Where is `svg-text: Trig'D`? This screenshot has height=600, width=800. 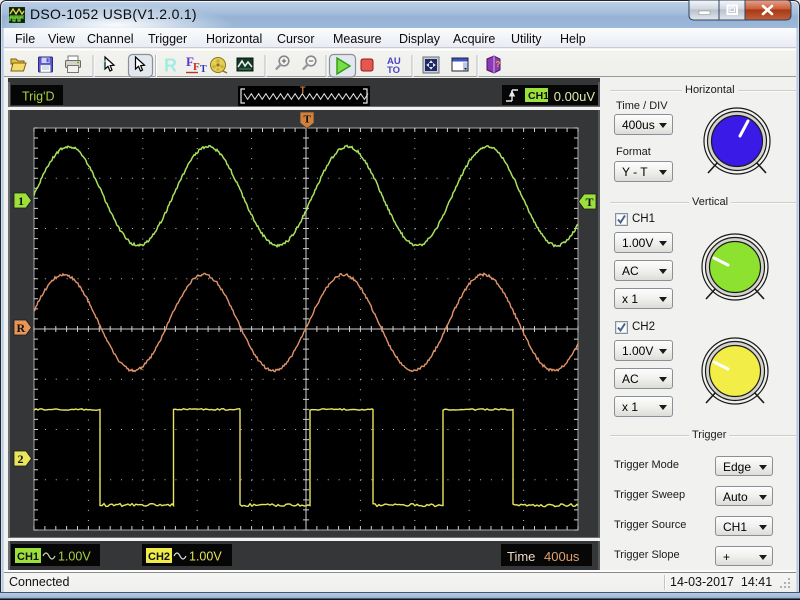 svg-text: Trig'D is located at coordinates (38, 97).